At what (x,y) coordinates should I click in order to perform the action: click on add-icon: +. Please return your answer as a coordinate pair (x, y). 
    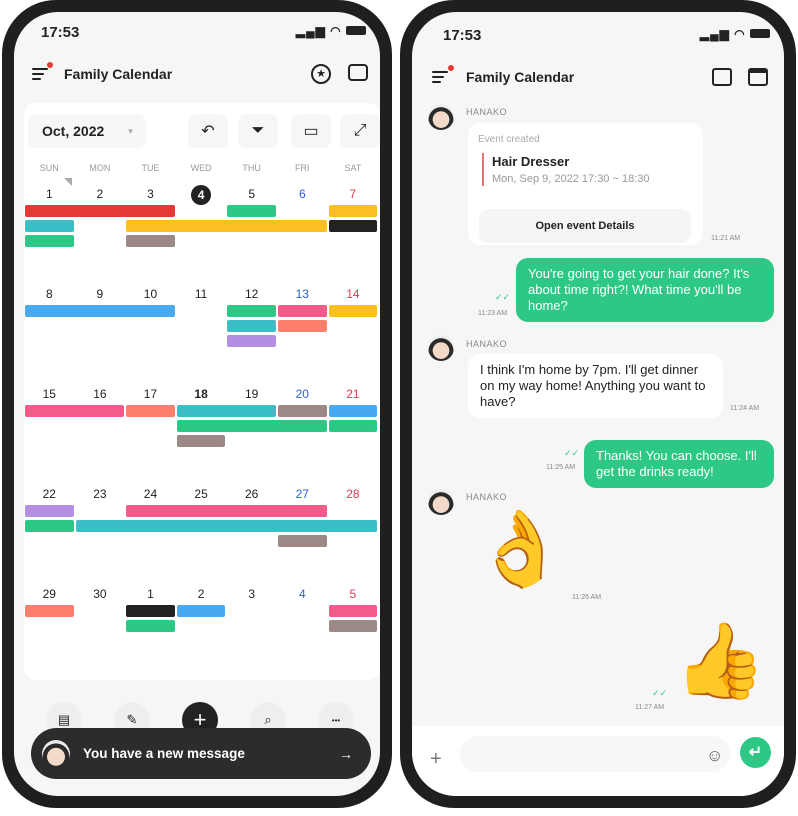
    Looking at the image, I should click on (436, 759).